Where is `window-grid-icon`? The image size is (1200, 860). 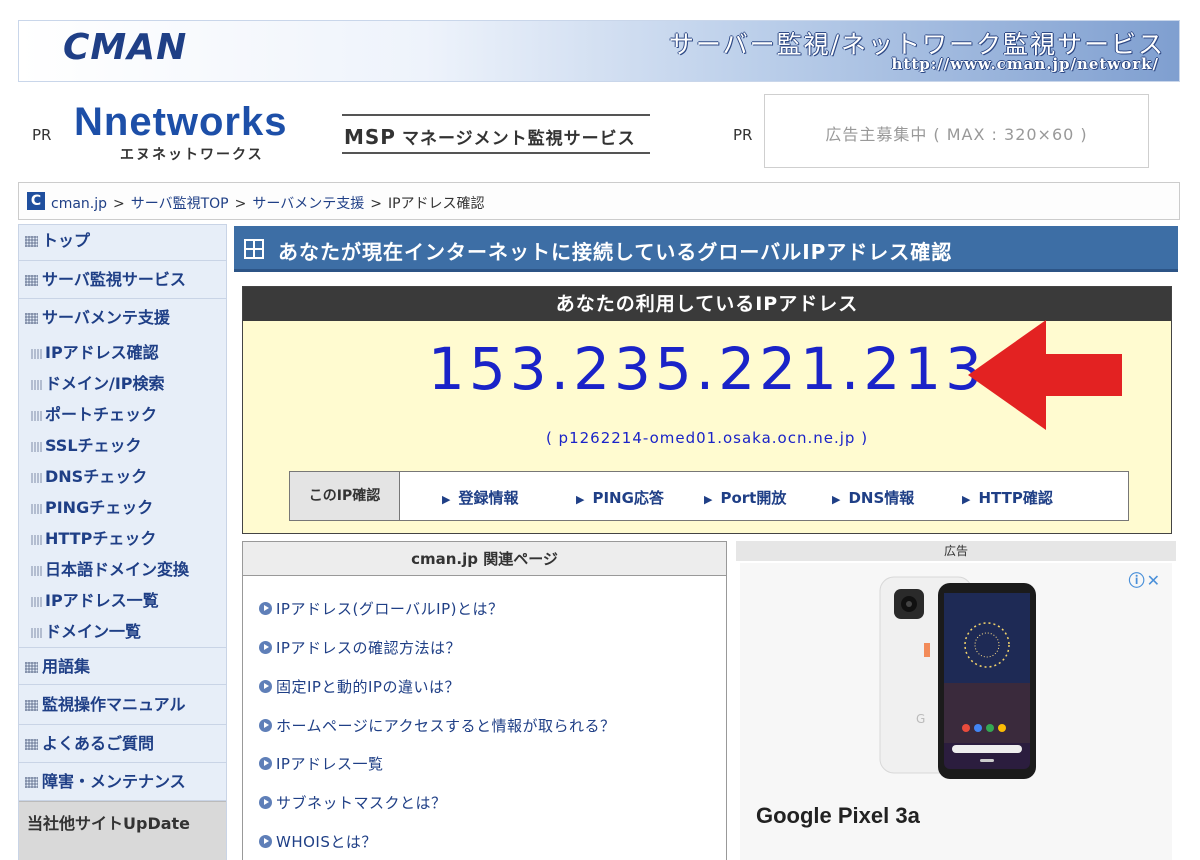
window-grid-icon is located at coordinates (254, 249).